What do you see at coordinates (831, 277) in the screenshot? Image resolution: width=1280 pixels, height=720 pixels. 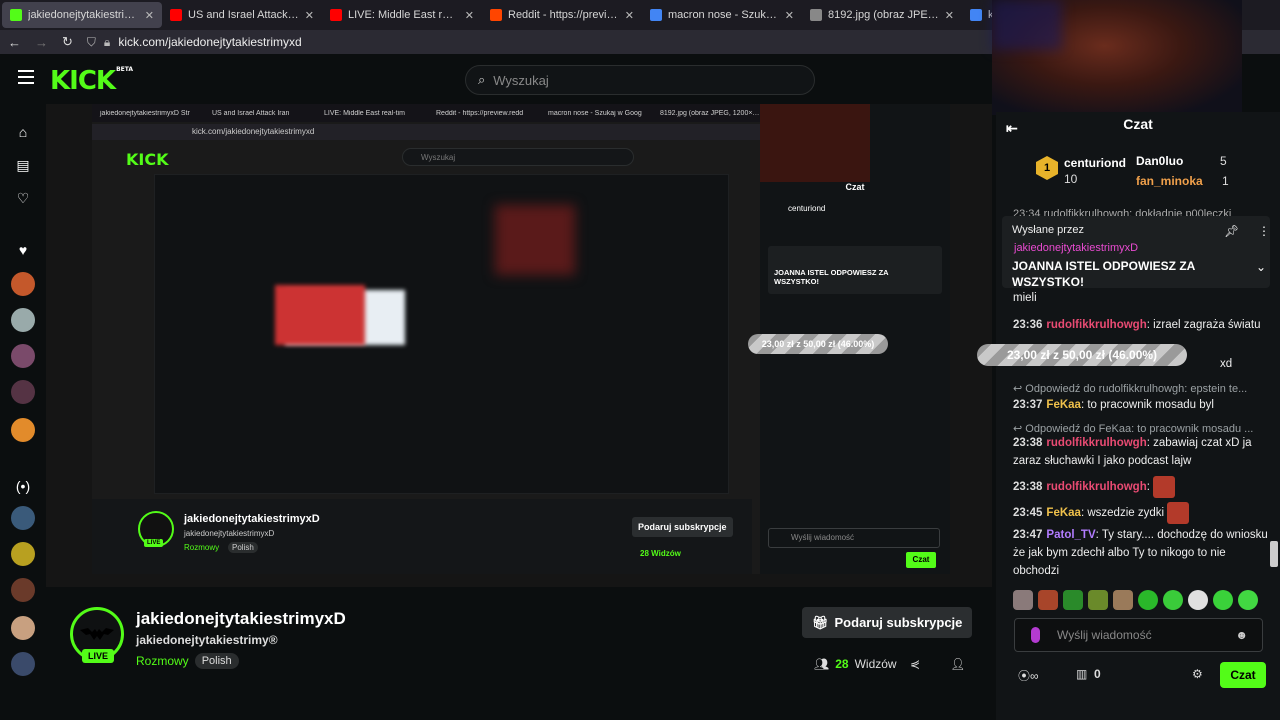 I see `nested-pinned-text: JOANNA ISTEL ODPOWIESZ ZA WSZYSTKO!` at bounding box center [831, 277].